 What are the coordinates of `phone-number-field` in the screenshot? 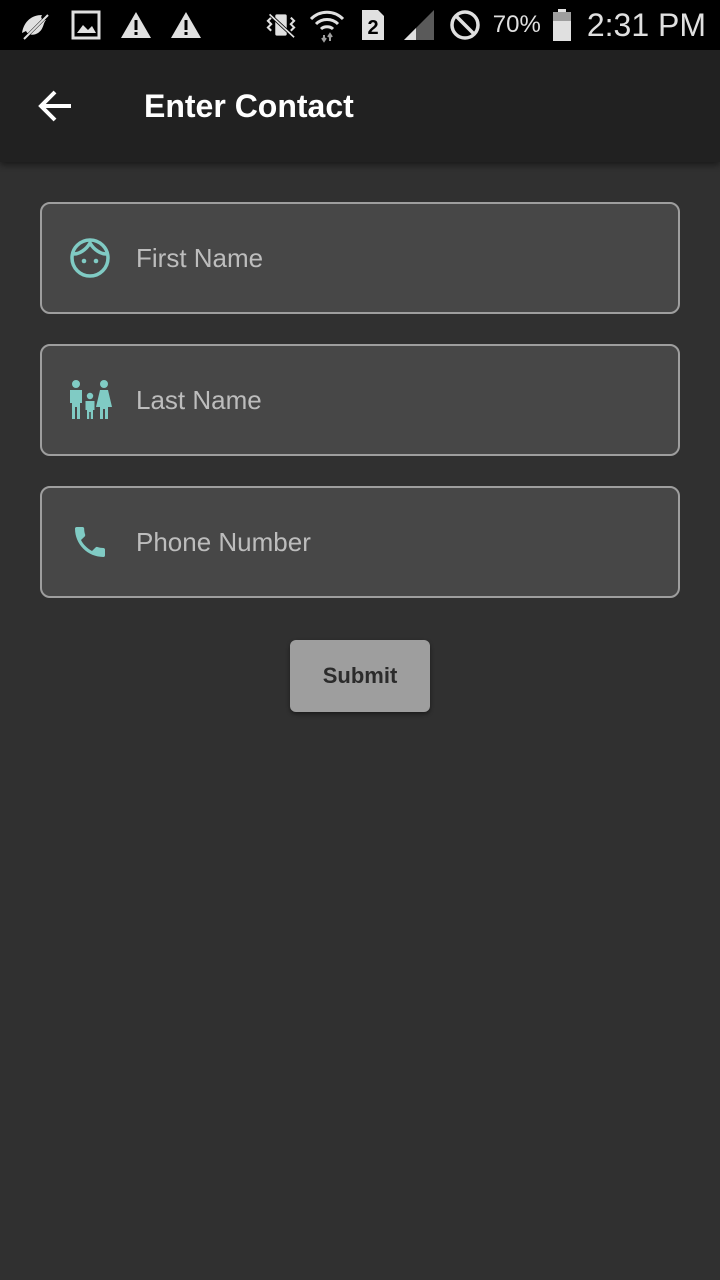 It's located at (360, 542).